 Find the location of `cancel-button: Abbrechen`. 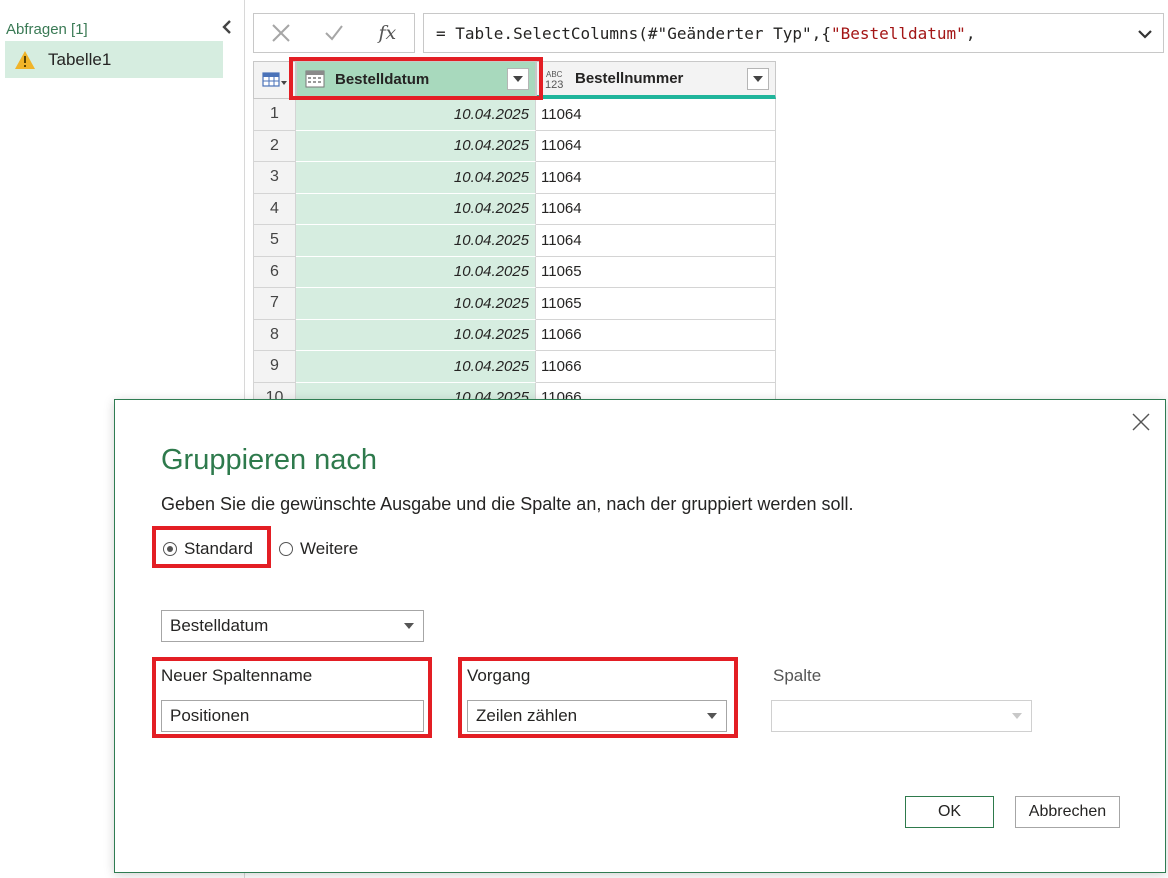

cancel-button: Abbrechen is located at coordinates (1067, 812).